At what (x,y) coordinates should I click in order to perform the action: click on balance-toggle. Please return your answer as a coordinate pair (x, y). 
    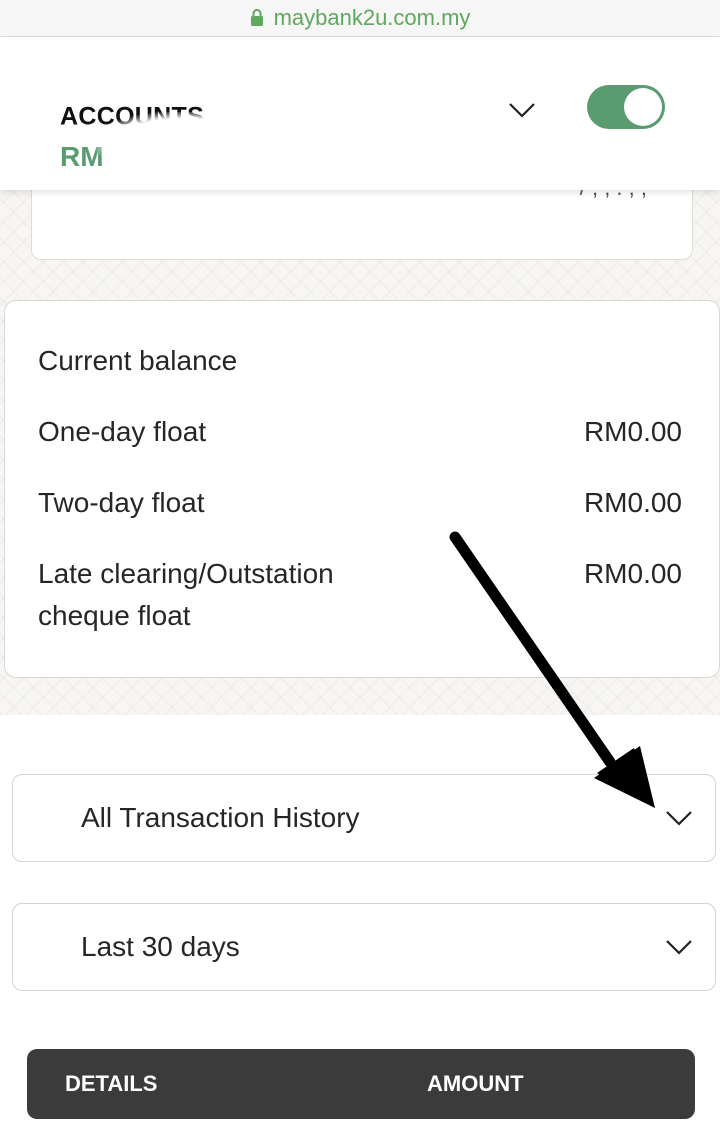
    Looking at the image, I should click on (626, 107).